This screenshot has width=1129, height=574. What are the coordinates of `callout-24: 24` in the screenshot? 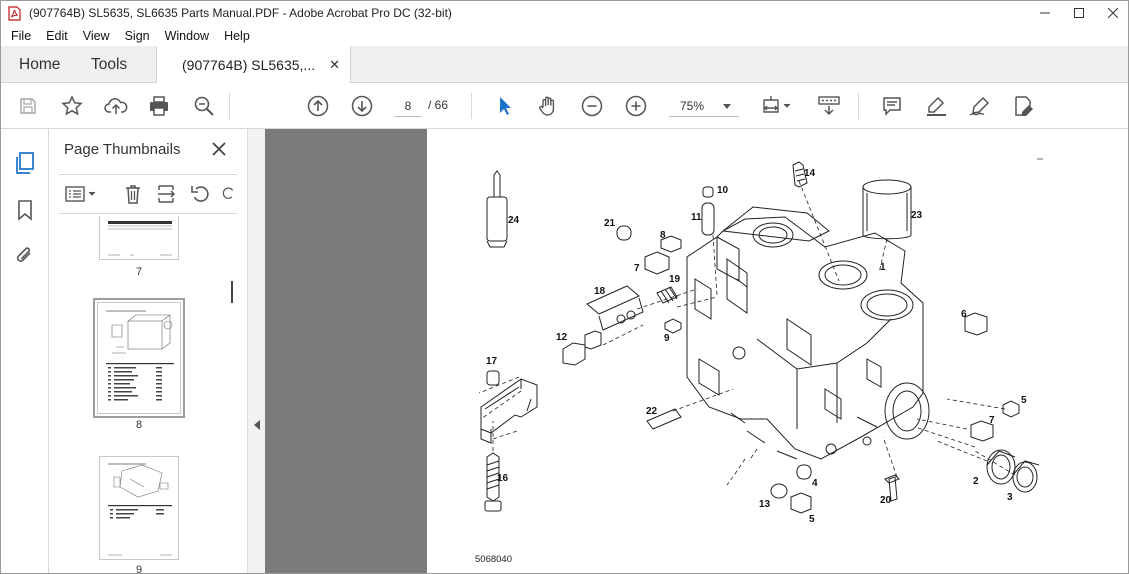 It's located at (514, 220).